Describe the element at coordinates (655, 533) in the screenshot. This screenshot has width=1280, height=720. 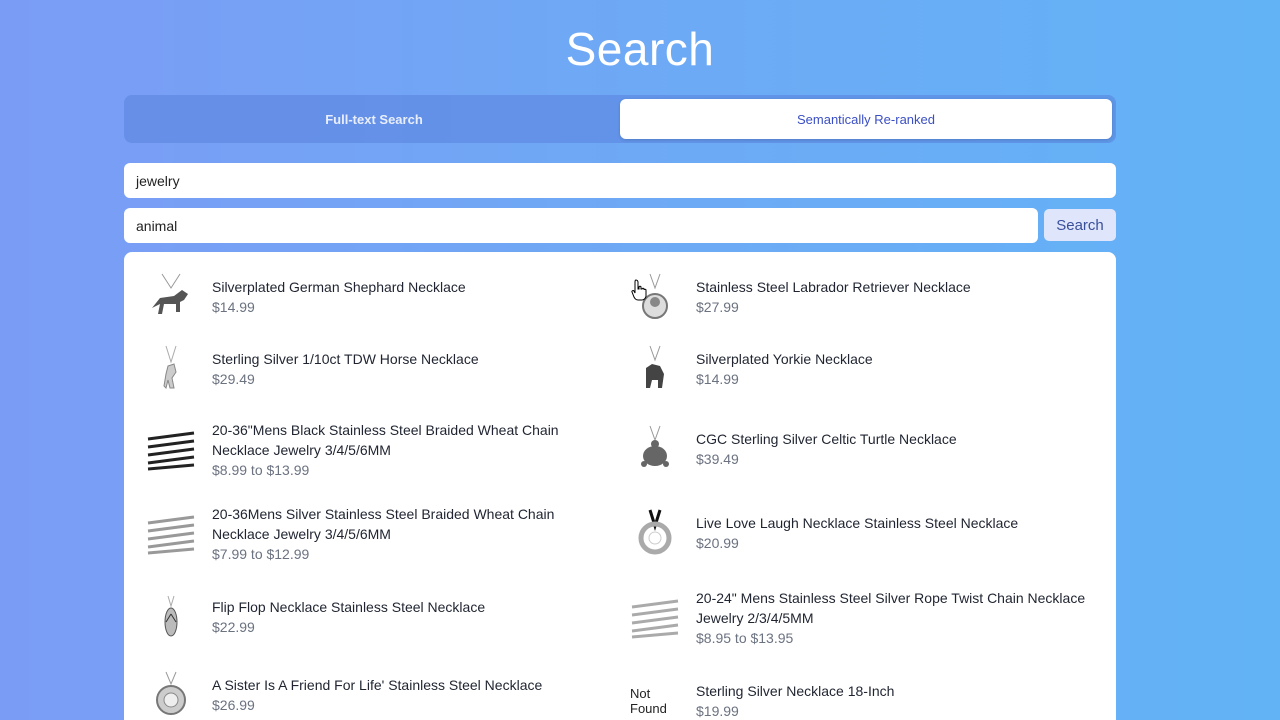
I see `ring-pendant-icon` at that location.